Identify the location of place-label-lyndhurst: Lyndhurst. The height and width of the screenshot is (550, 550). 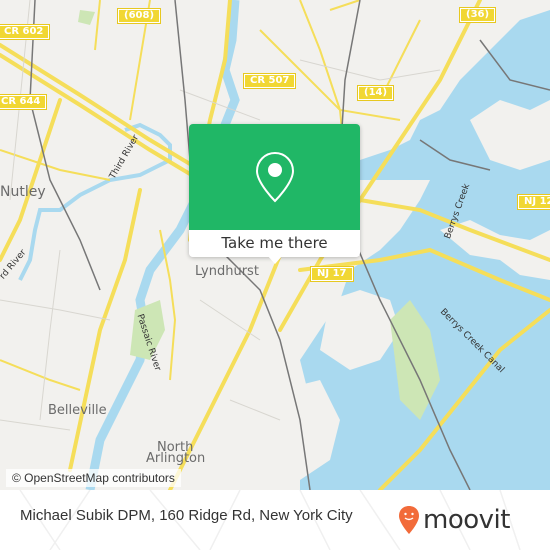
(227, 271).